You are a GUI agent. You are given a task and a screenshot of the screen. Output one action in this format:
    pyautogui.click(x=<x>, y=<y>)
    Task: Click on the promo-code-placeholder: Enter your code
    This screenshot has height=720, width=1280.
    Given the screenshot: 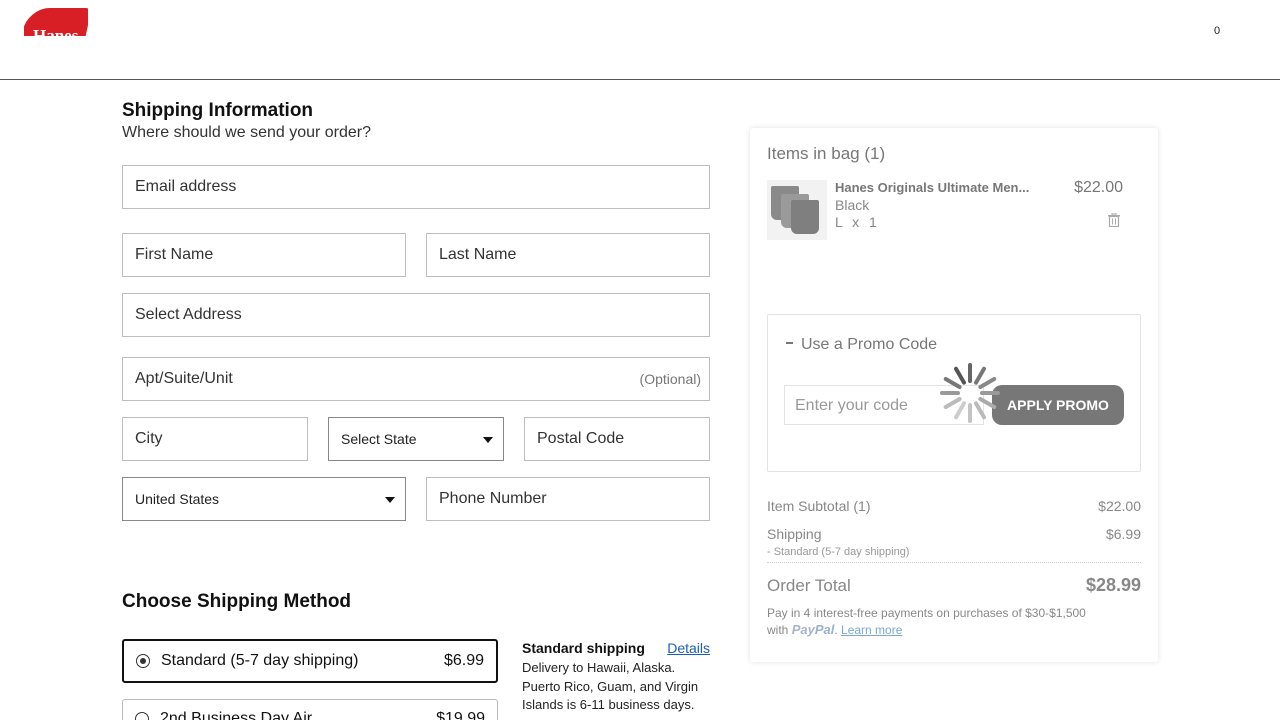 What is the action you would take?
    pyautogui.click(x=851, y=405)
    